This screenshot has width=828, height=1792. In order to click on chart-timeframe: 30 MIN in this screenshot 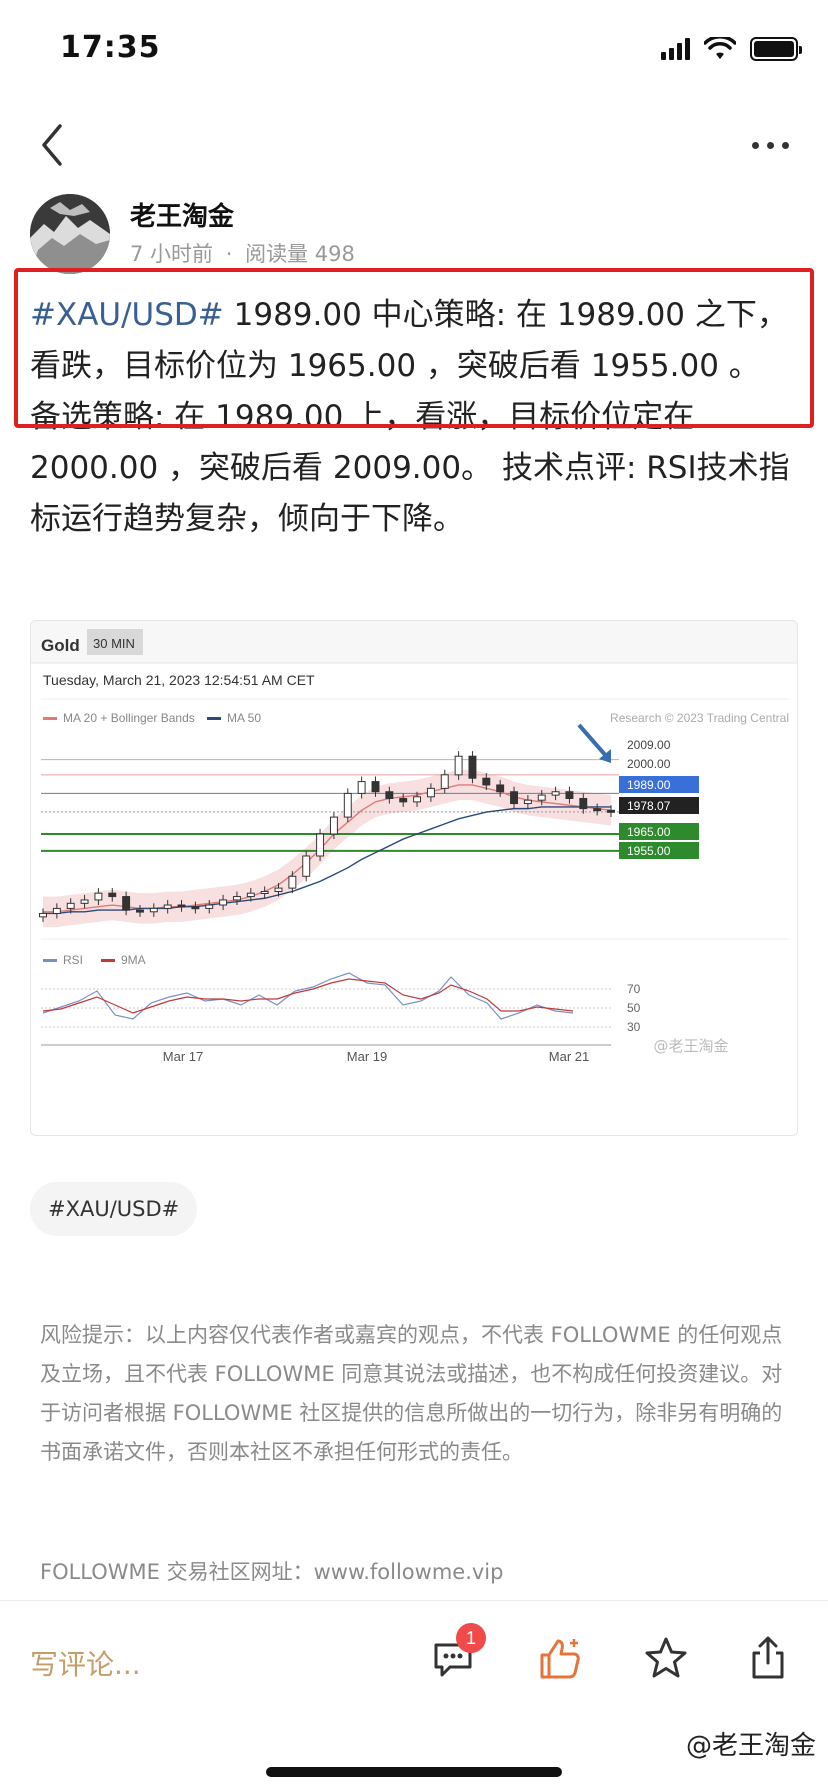, I will do `click(114, 643)`.